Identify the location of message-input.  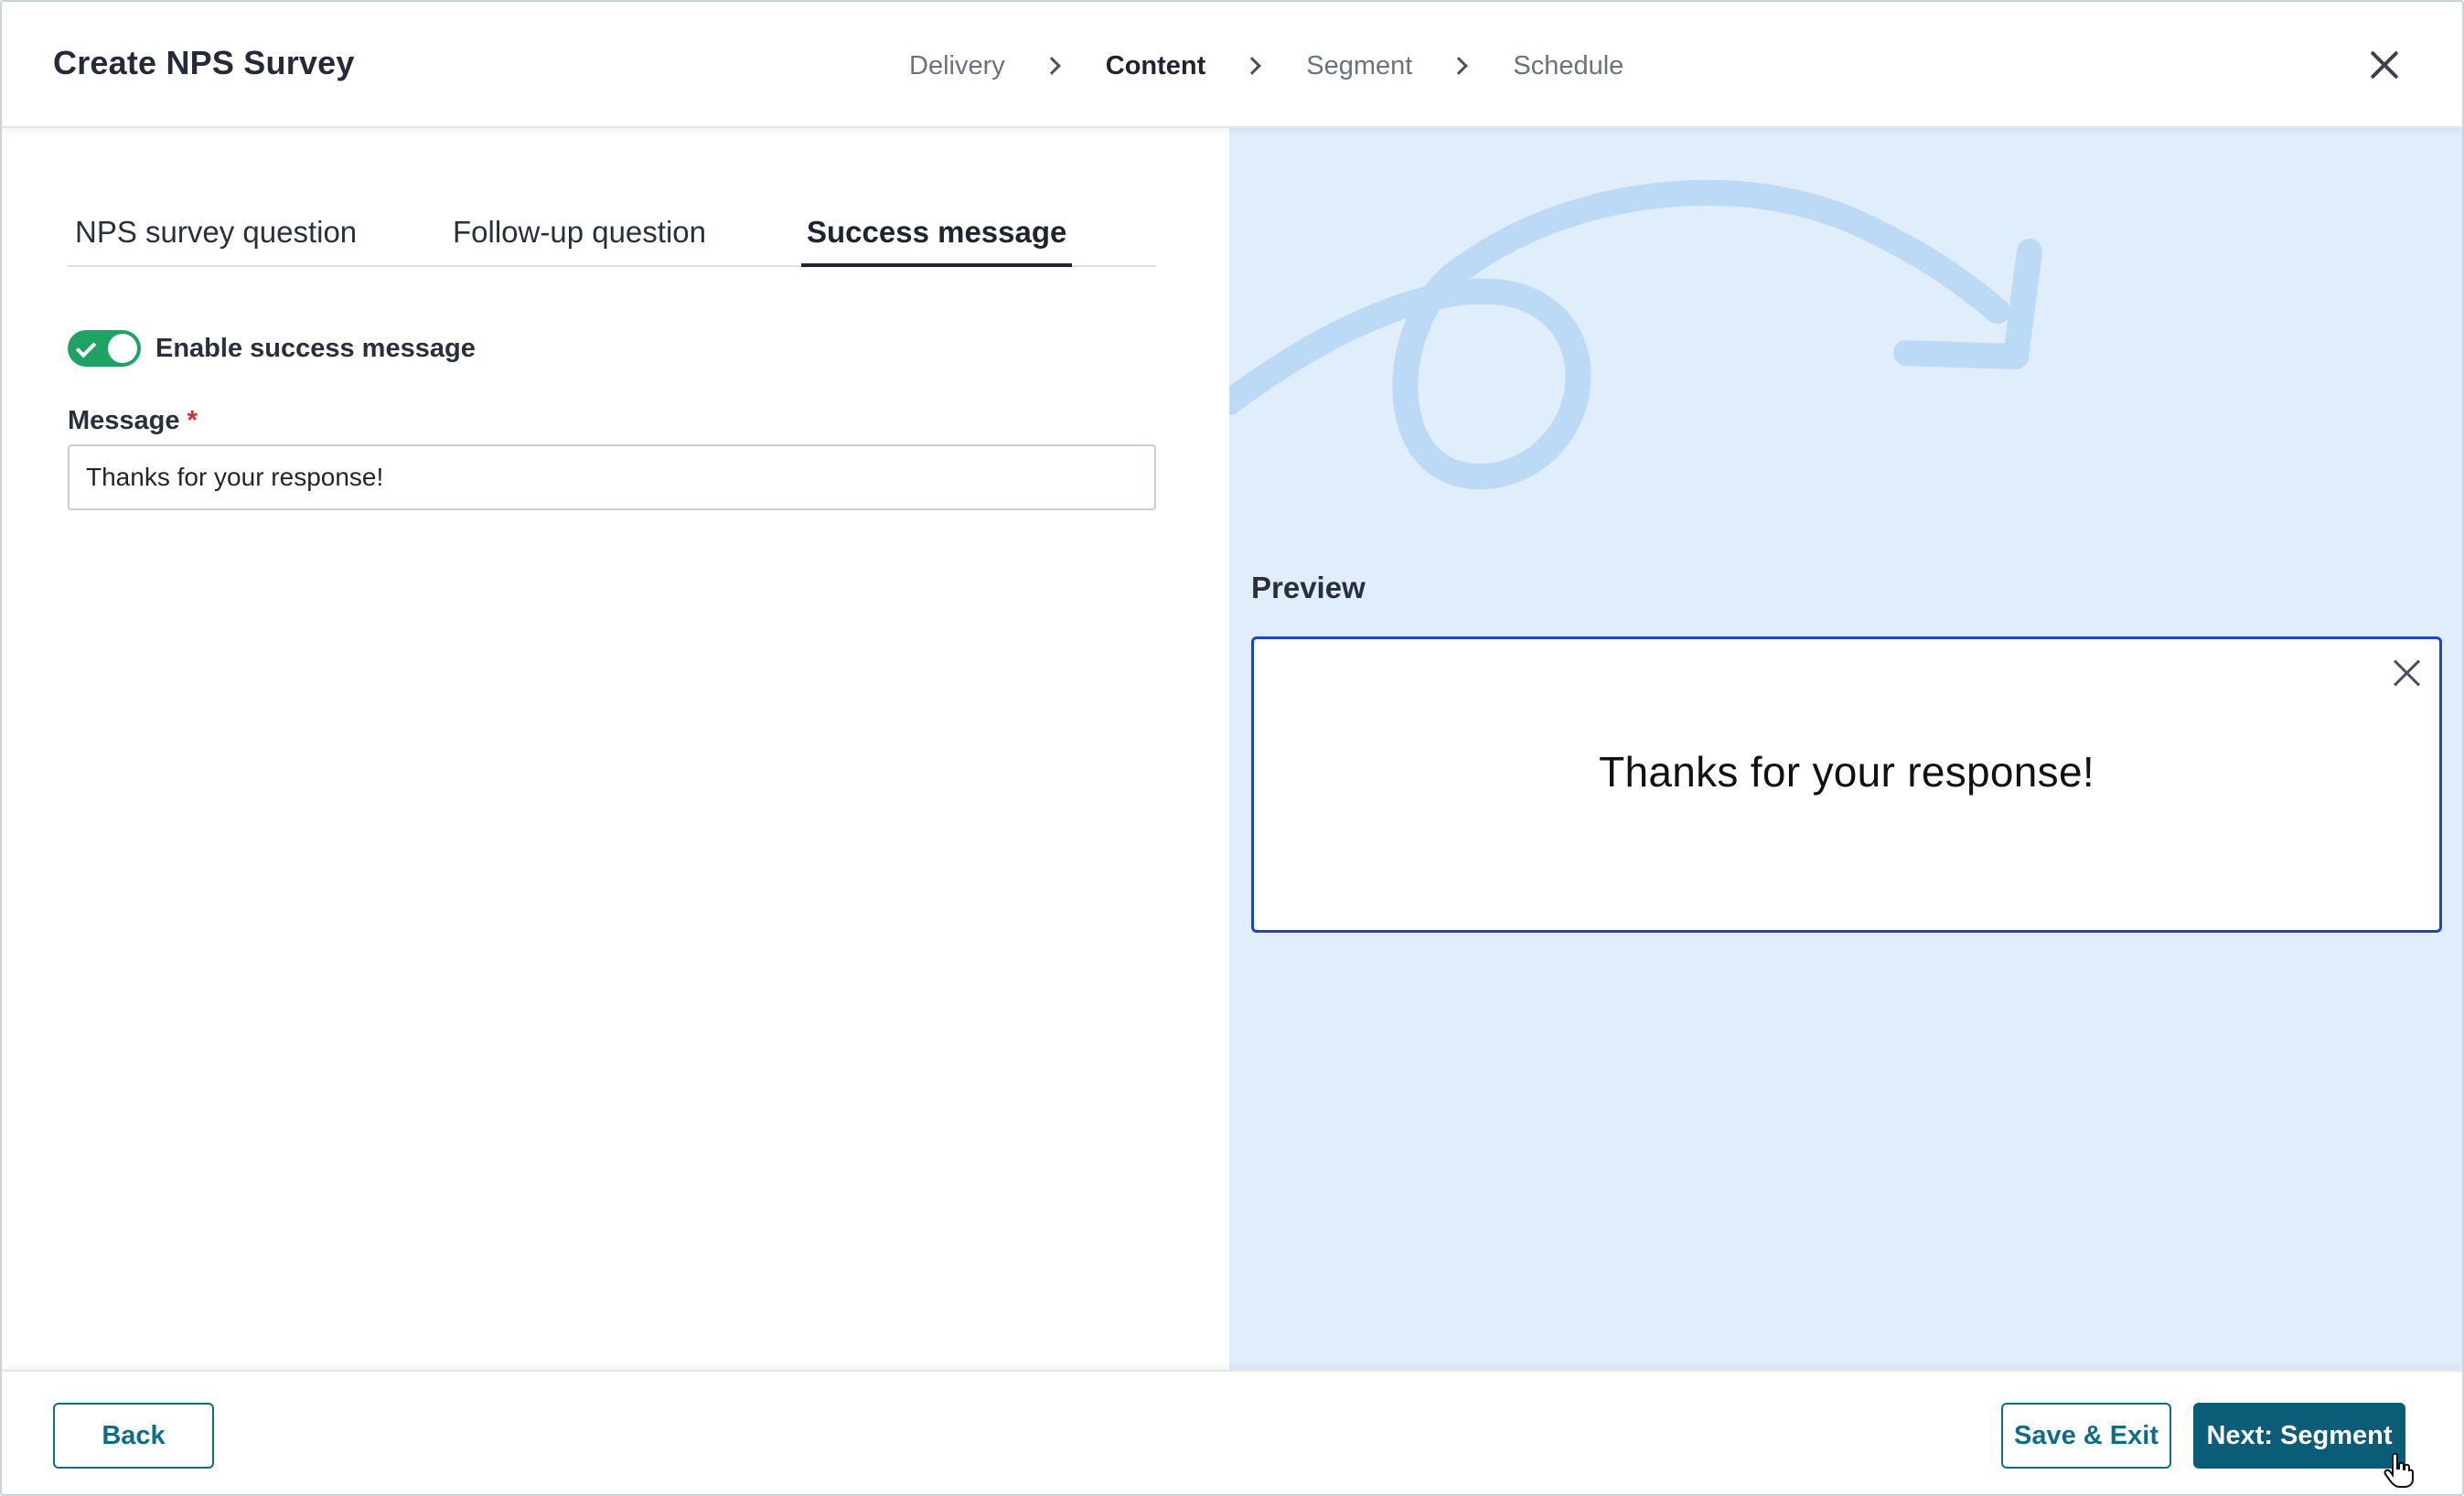
(612, 477).